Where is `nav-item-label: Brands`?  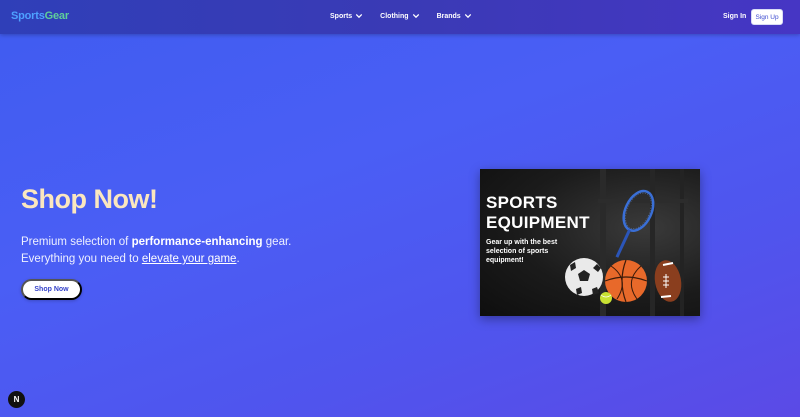 nav-item-label: Brands is located at coordinates (448, 16).